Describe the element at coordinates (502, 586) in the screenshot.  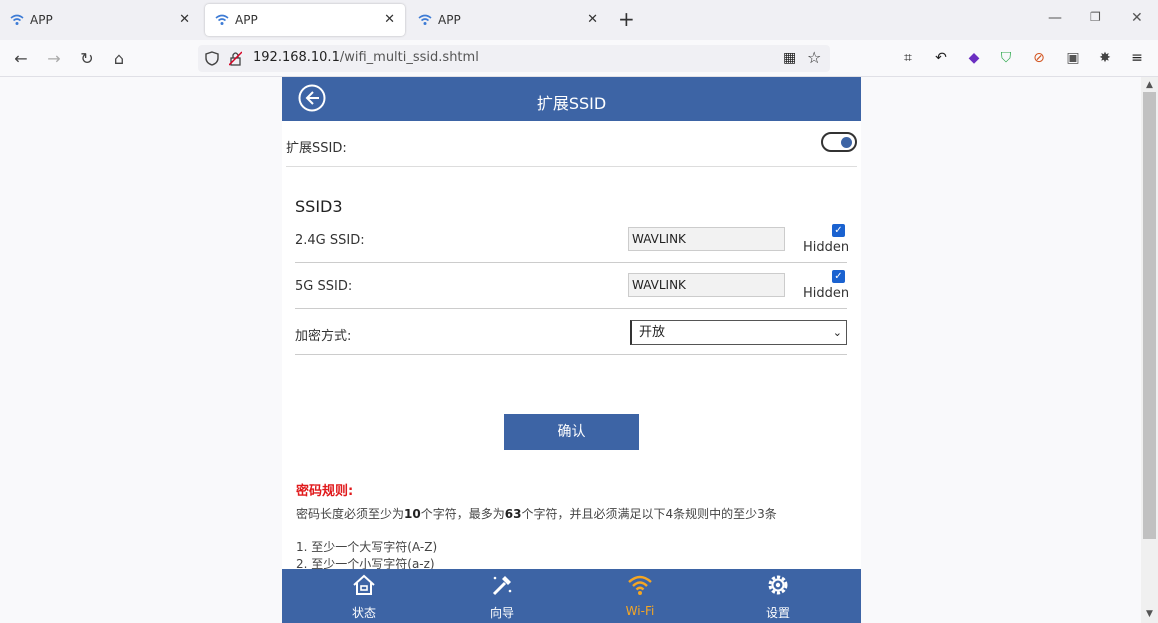
I see `wand-icon` at that location.